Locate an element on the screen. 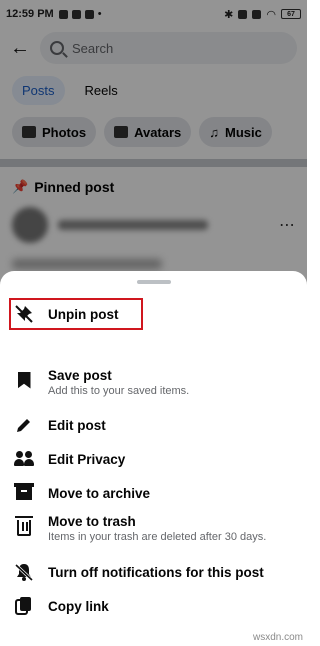 This screenshot has height=646, width=320. sheet-handle is located at coordinates (154, 282).